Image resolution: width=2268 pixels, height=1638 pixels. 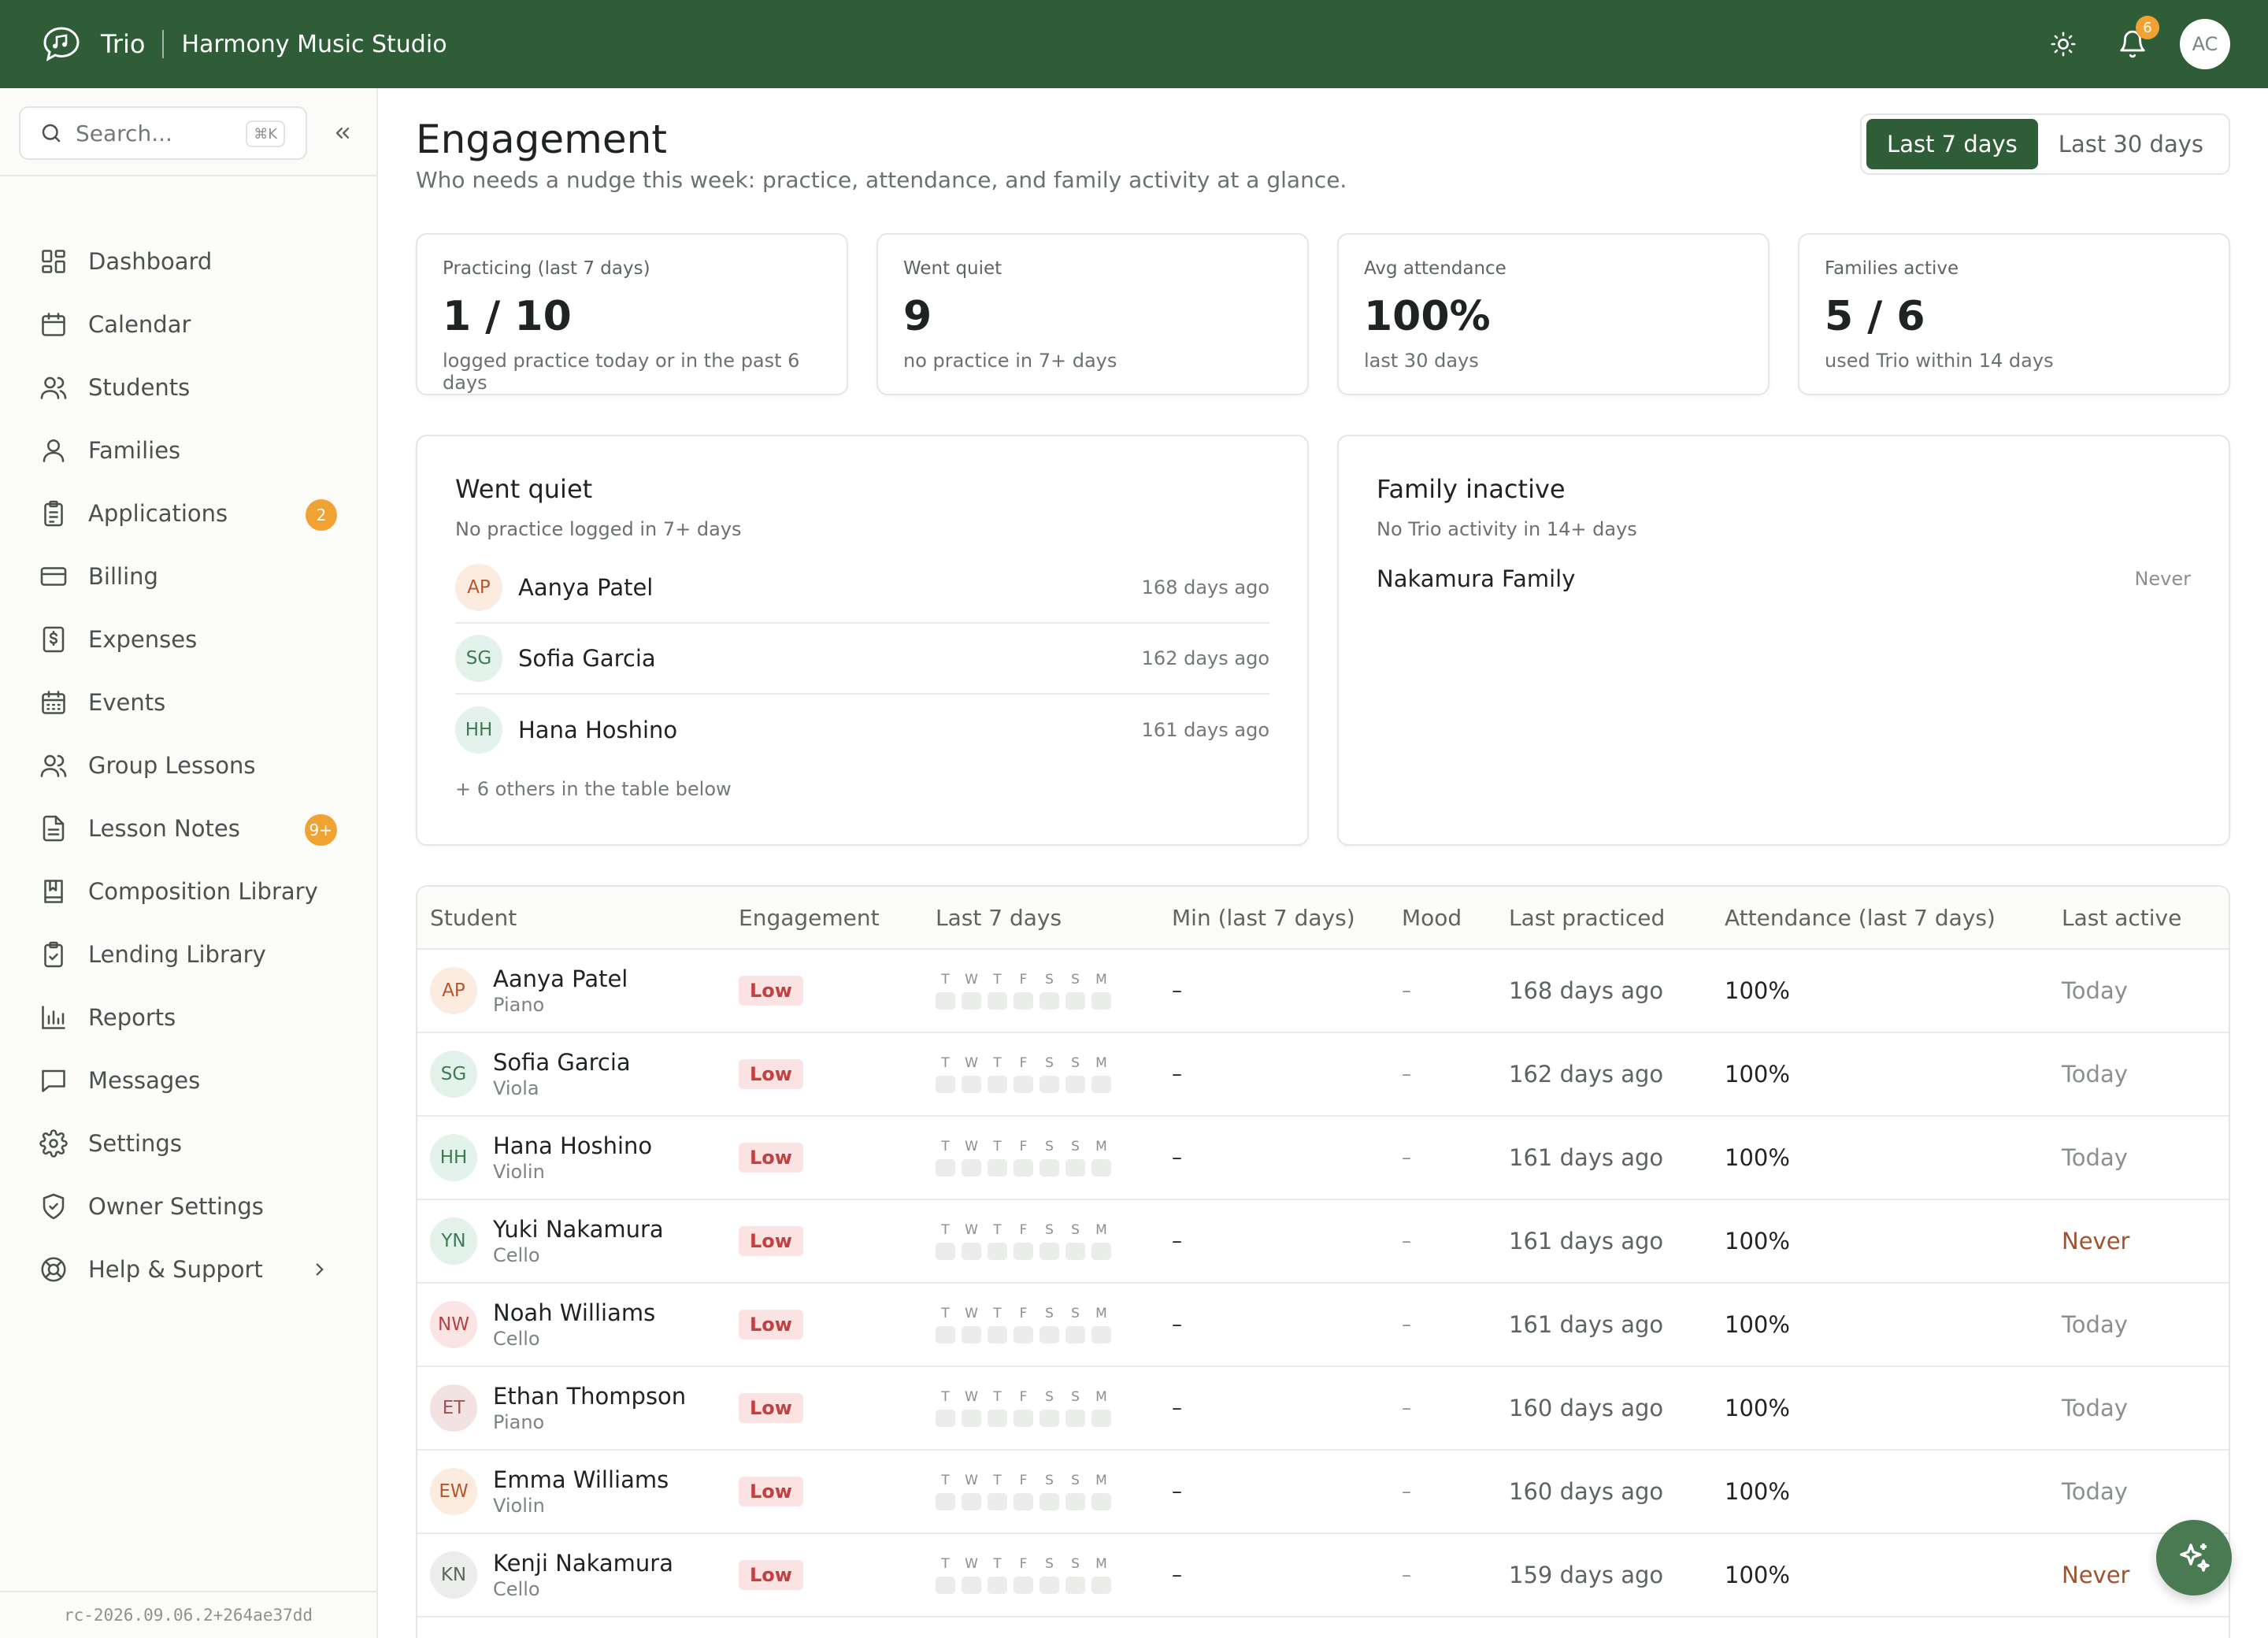 I want to click on list-item: AP Aanya Patel 168 days ago, so click(x=862, y=588).